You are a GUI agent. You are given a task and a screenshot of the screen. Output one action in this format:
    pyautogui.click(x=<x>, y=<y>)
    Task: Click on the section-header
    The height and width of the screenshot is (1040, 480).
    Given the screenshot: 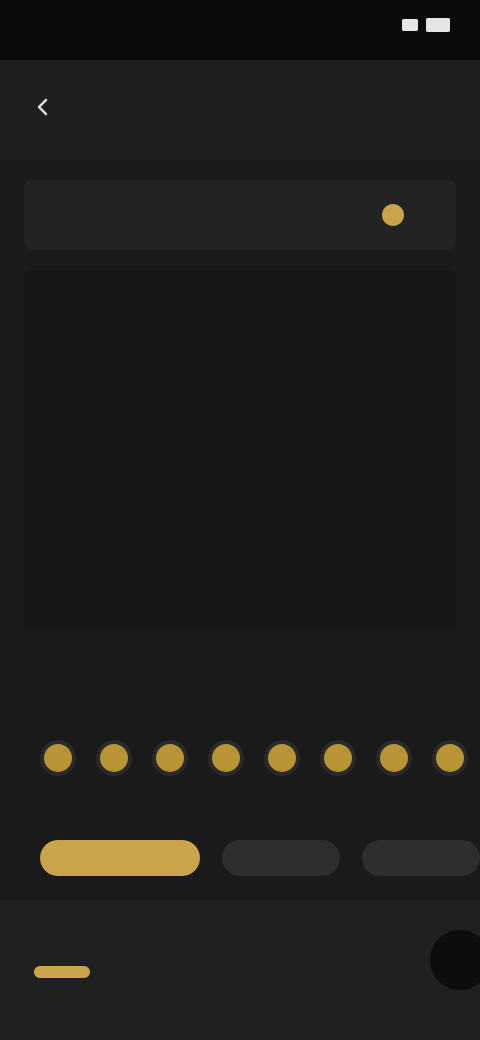 What is the action you would take?
    pyautogui.click(x=240, y=667)
    